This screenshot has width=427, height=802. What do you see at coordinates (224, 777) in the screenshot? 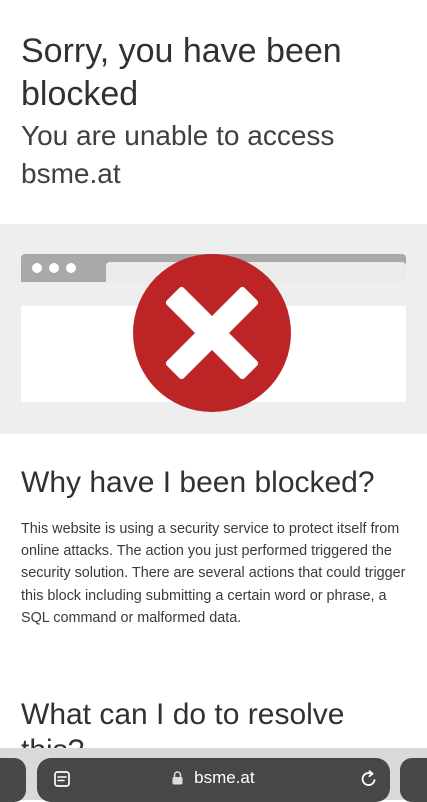
I see `url-text: bsme.at` at bounding box center [224, 777].